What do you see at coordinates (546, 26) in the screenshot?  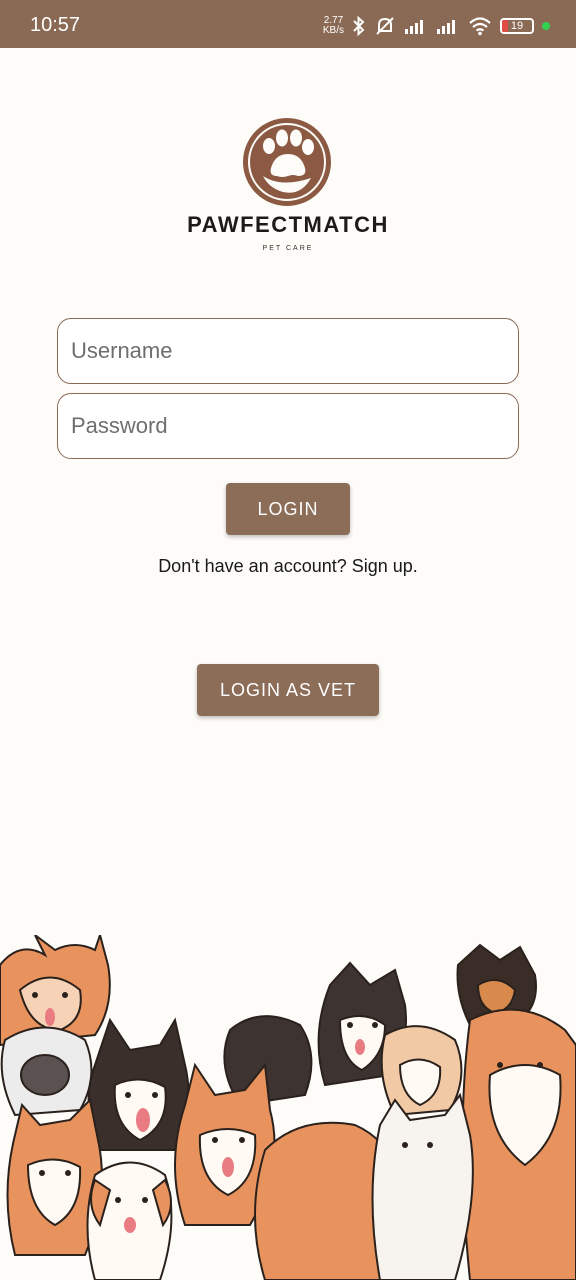 I see `status-dot` at bounding box center [546, 26].